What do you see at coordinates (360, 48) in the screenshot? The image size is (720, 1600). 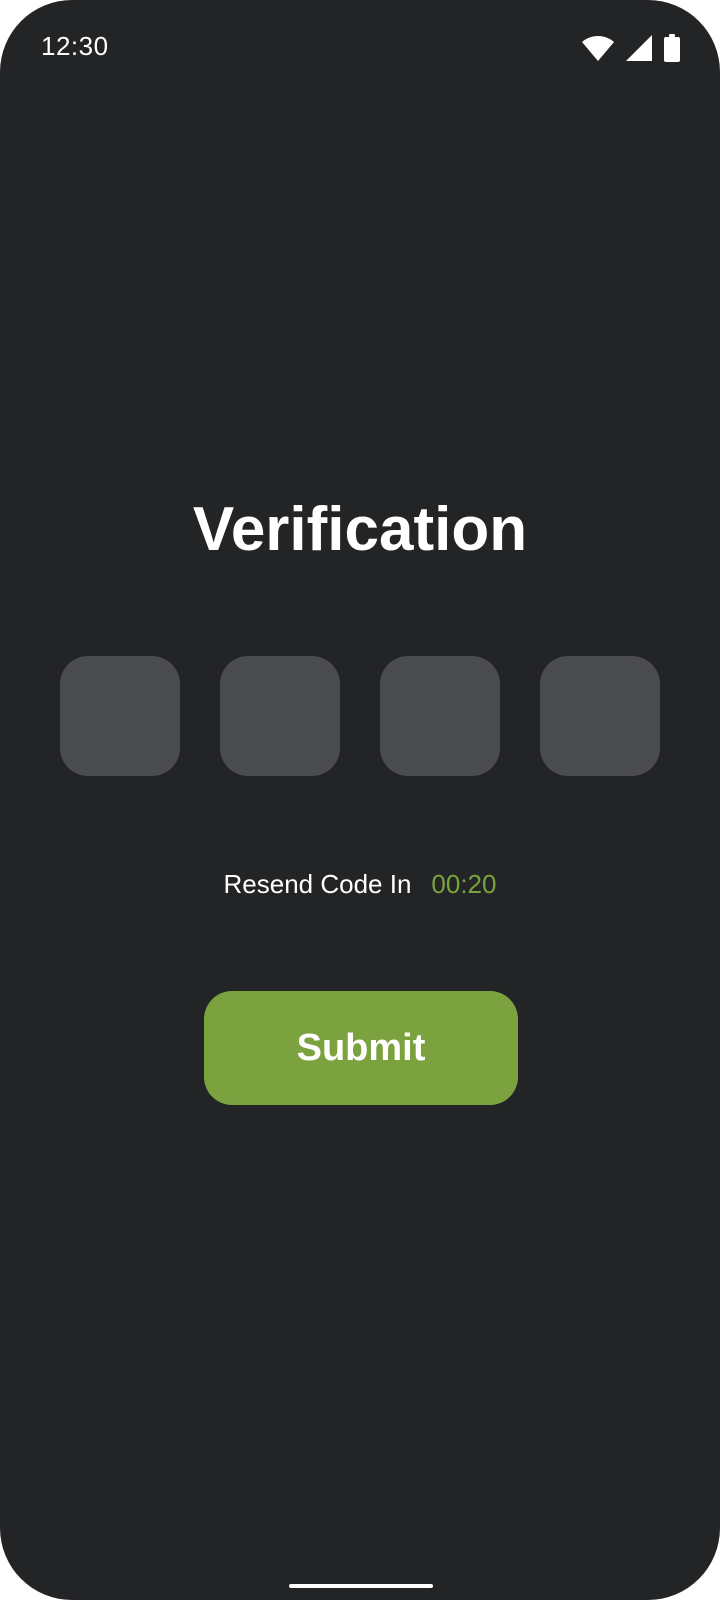 I see `status-bar: 12:30` at bounding box center [360, 48].